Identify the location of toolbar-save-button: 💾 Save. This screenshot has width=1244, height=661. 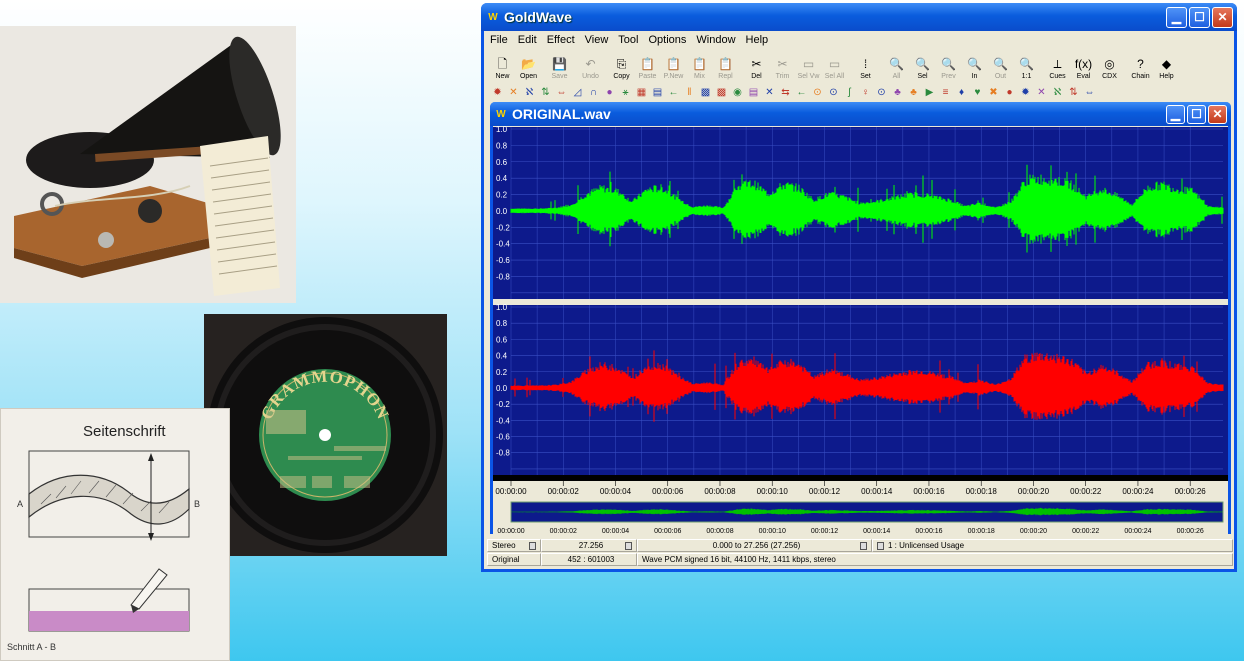
(559, 65).